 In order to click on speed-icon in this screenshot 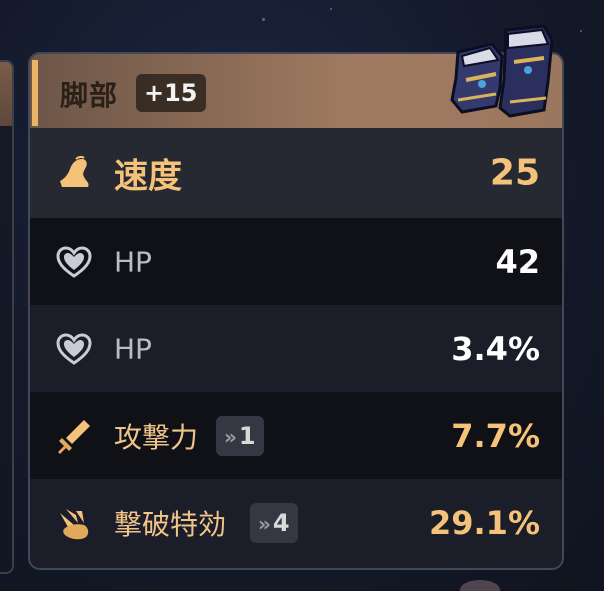, I will do `click(74, 171)`.